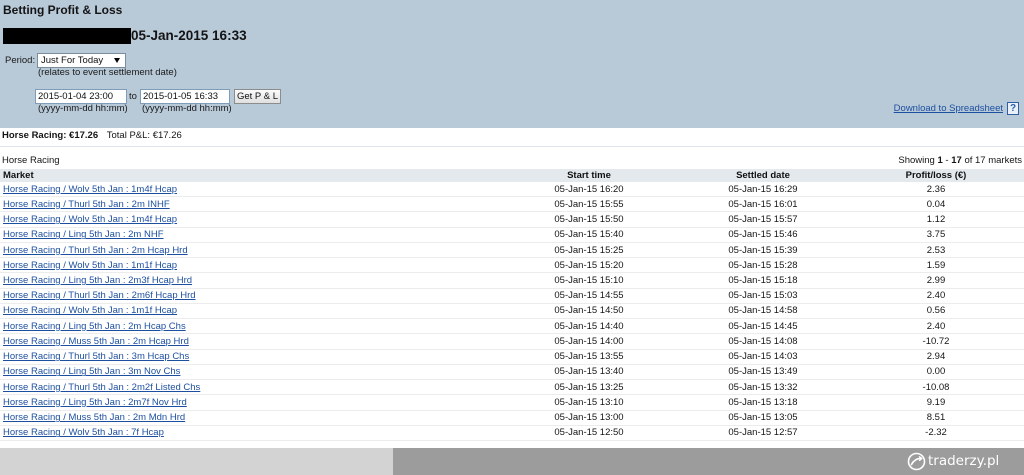 This screenshot has width=1024, height=475. I want to click on profit-loss-cell: 9.19, so click(936, 402).